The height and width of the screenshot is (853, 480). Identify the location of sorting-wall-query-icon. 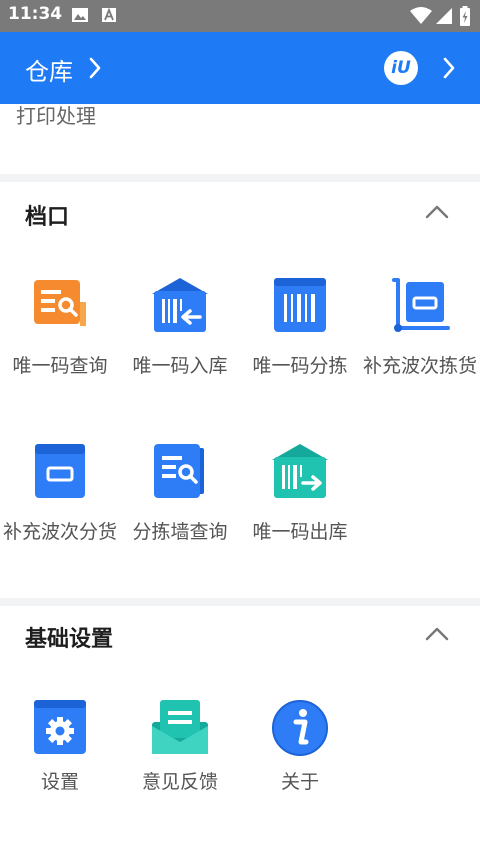
(179, 471).